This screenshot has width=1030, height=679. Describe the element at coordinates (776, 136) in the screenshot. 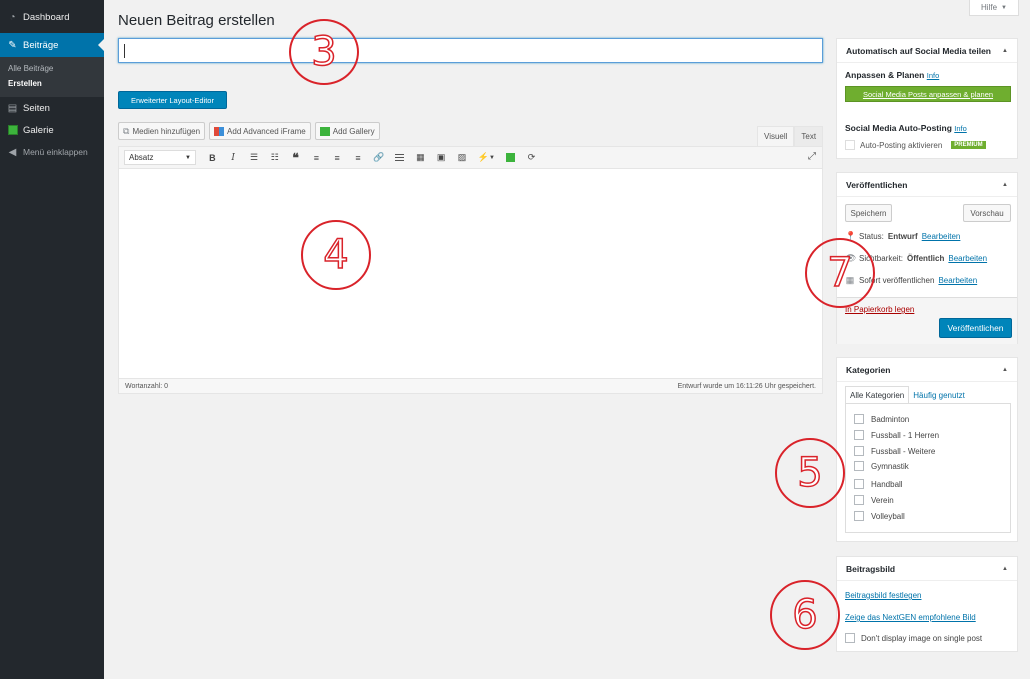

I see `tab-visual: Visuell` at that location.